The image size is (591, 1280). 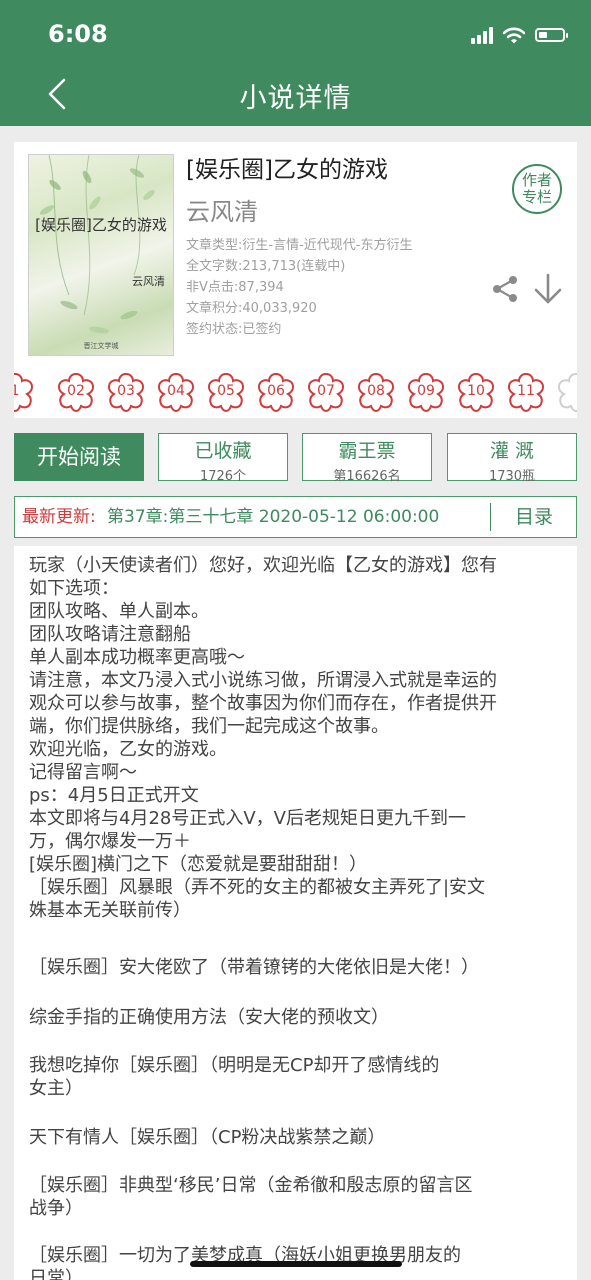 I want to click on intro-line: 请注意，本文乃浸入式小说练习做，所谓浸入式就是幸运的, so click(x=263, y=680).